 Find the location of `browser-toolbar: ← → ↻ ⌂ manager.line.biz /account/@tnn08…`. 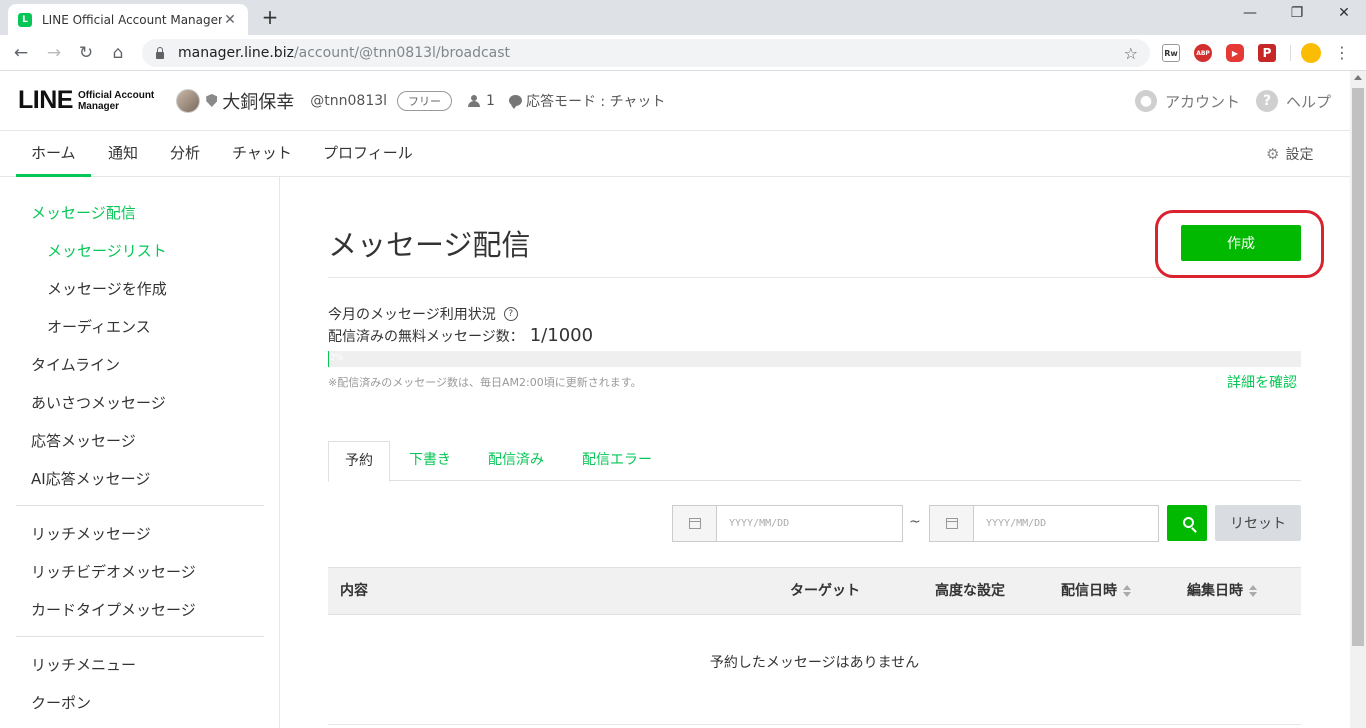

browser-toolbar: ← → ↻ ⌂ manager.line.biz /account/@tnn08… is located at coordinates (683, 53).